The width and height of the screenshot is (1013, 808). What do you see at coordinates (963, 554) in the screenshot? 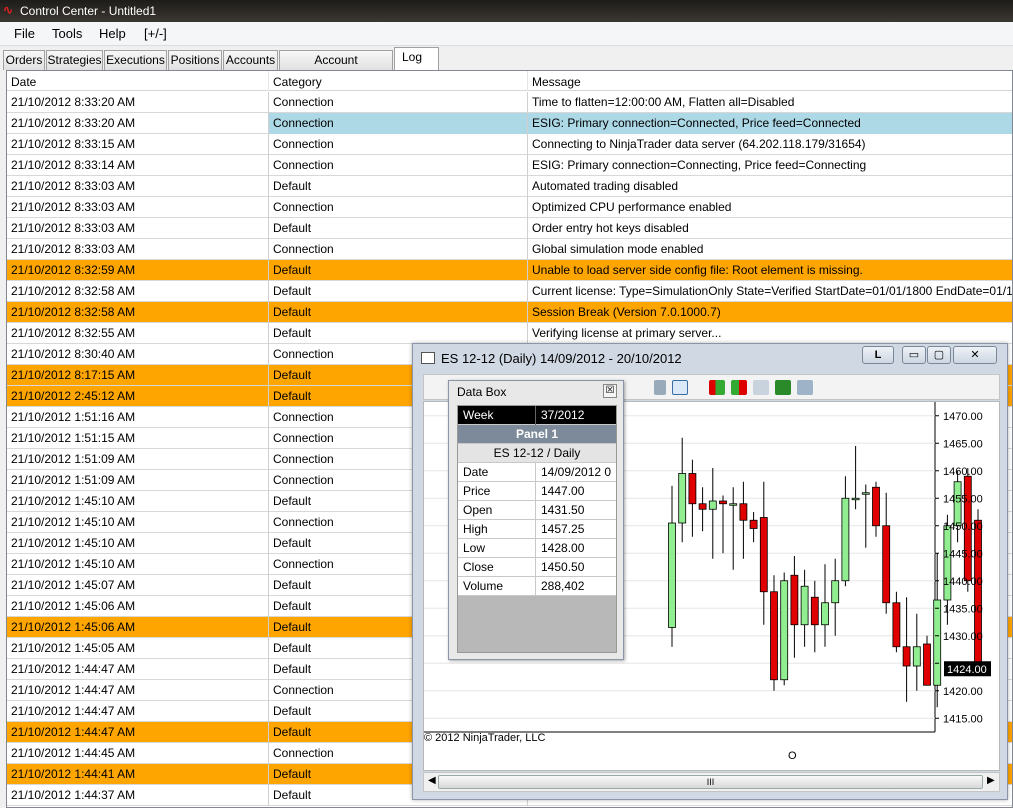
I see `y-tick-label: 1445.00` at bounding box center [963, 554].